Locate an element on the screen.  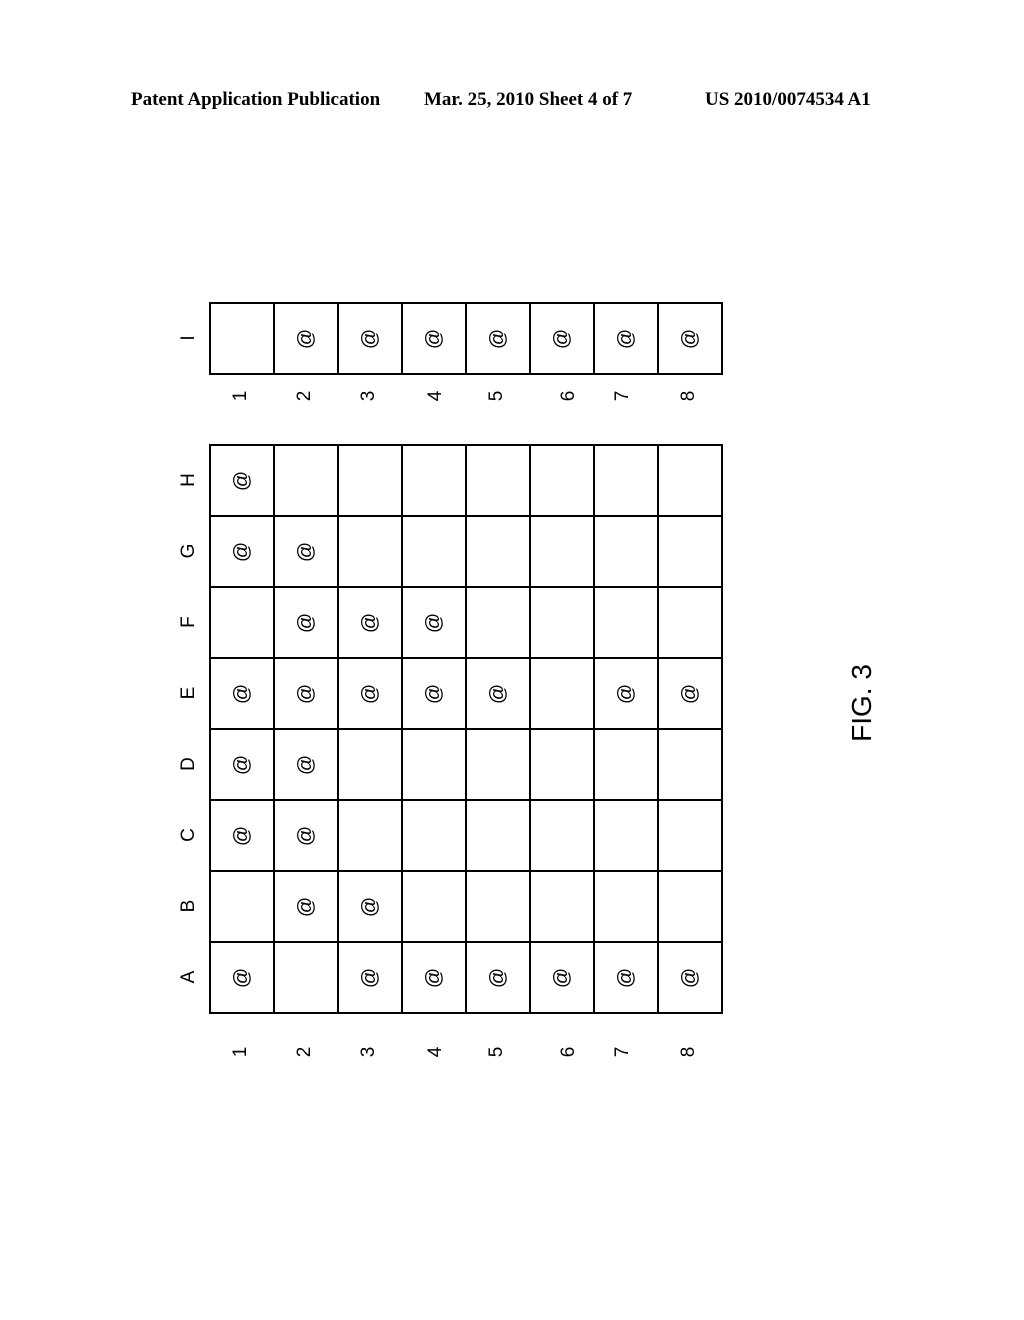
column-number-6: 6 is located at coordinates (568, 396).